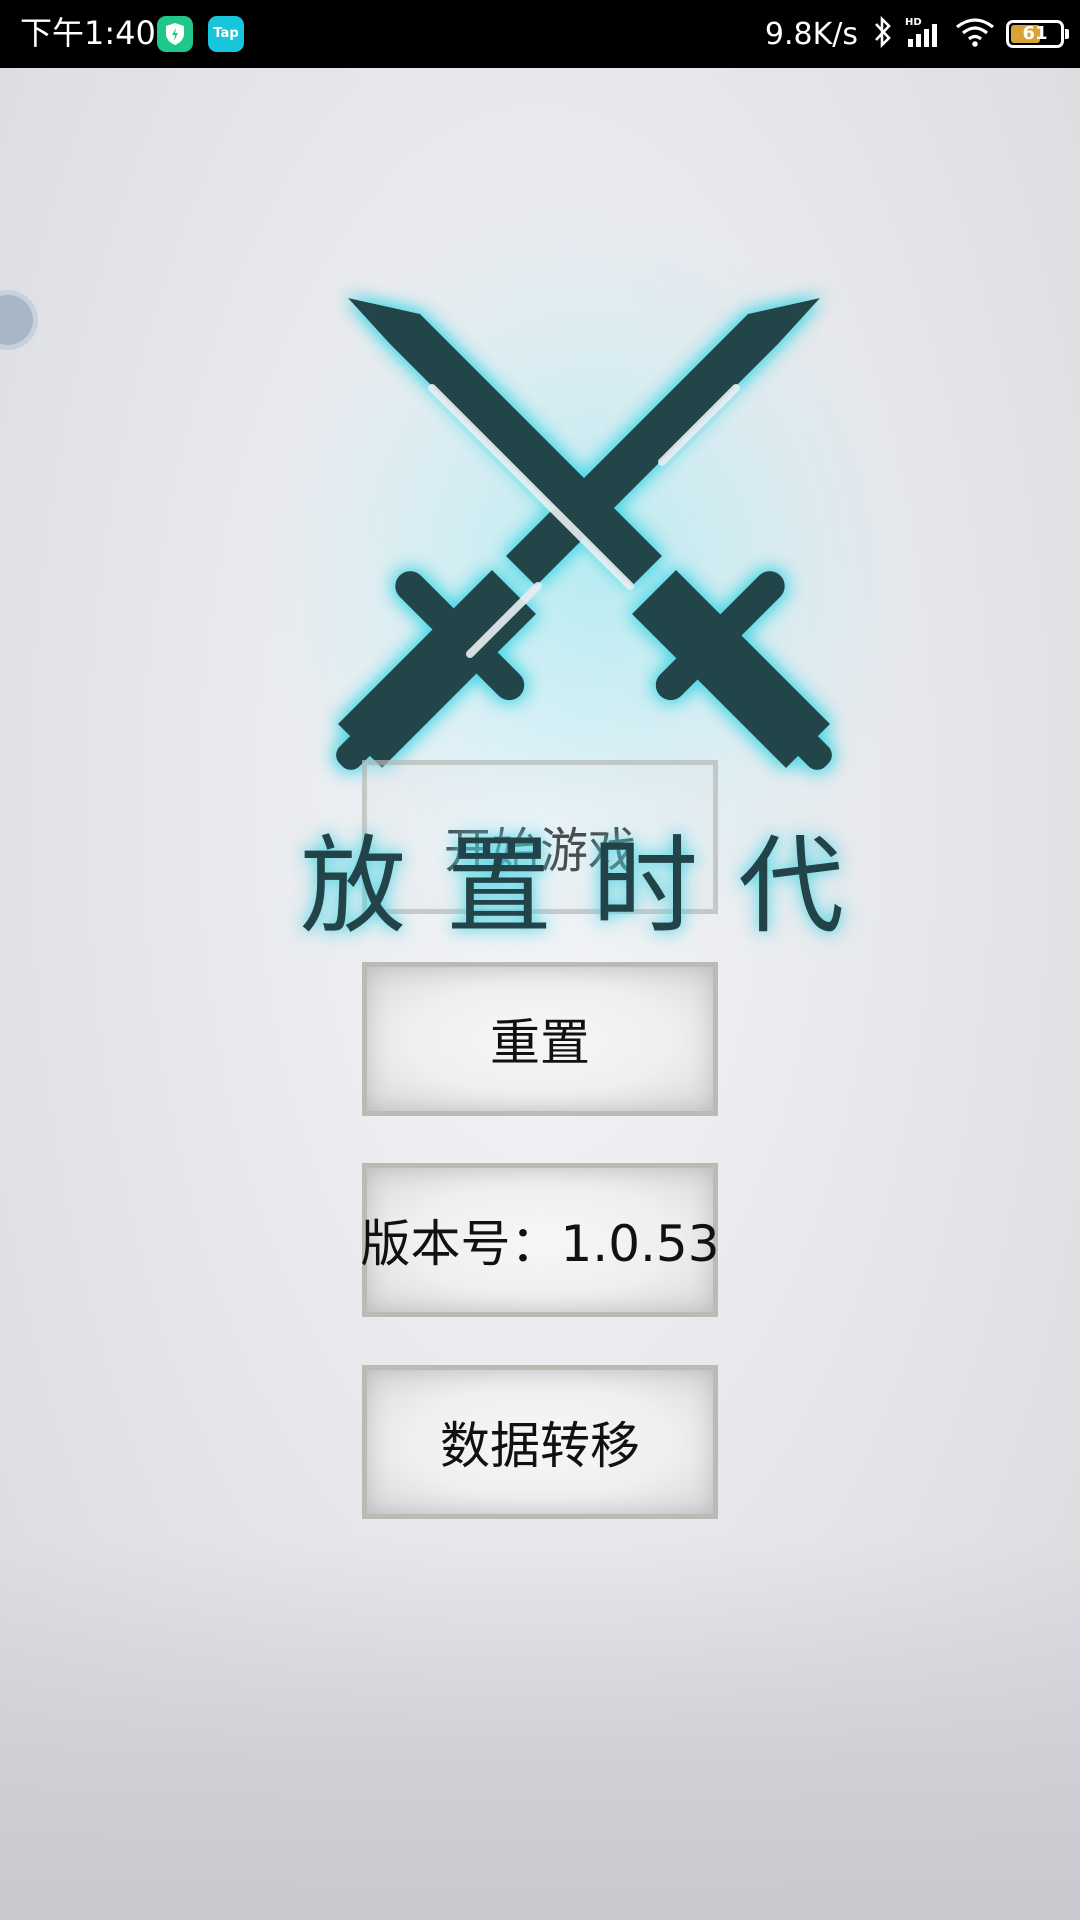 This screenshot has height=1920, width=1080. What do you see at coordinates (1035, 33) in the screenshot?
I see `battery-level: 61` at bounding box center [1035, 33].